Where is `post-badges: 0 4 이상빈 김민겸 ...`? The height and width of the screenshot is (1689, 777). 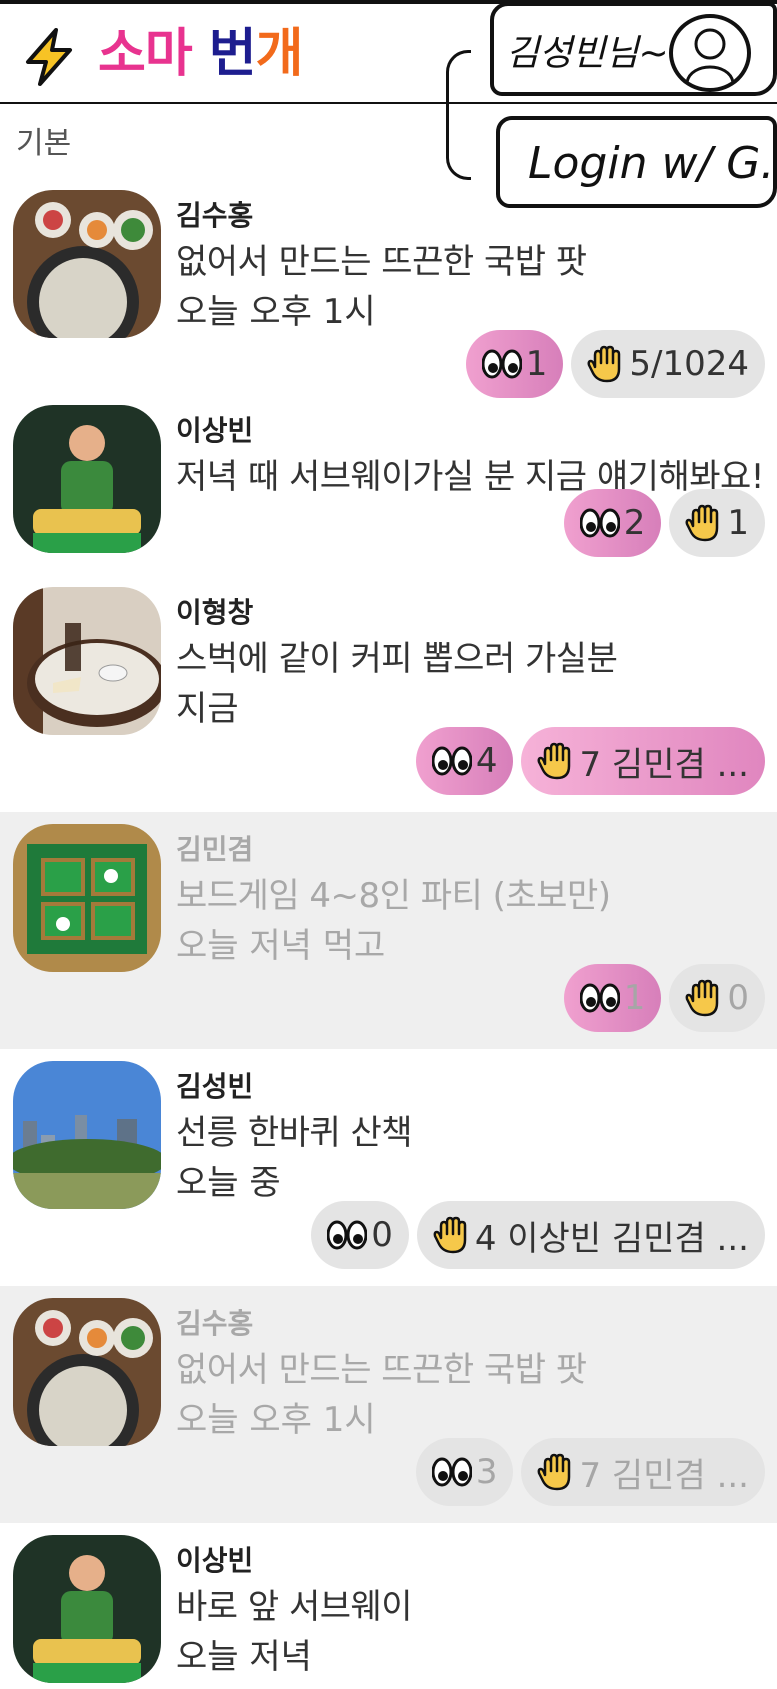
post-badges: 0 4 이상빈 김민겸 ... is located at coordinates (538, 1235).